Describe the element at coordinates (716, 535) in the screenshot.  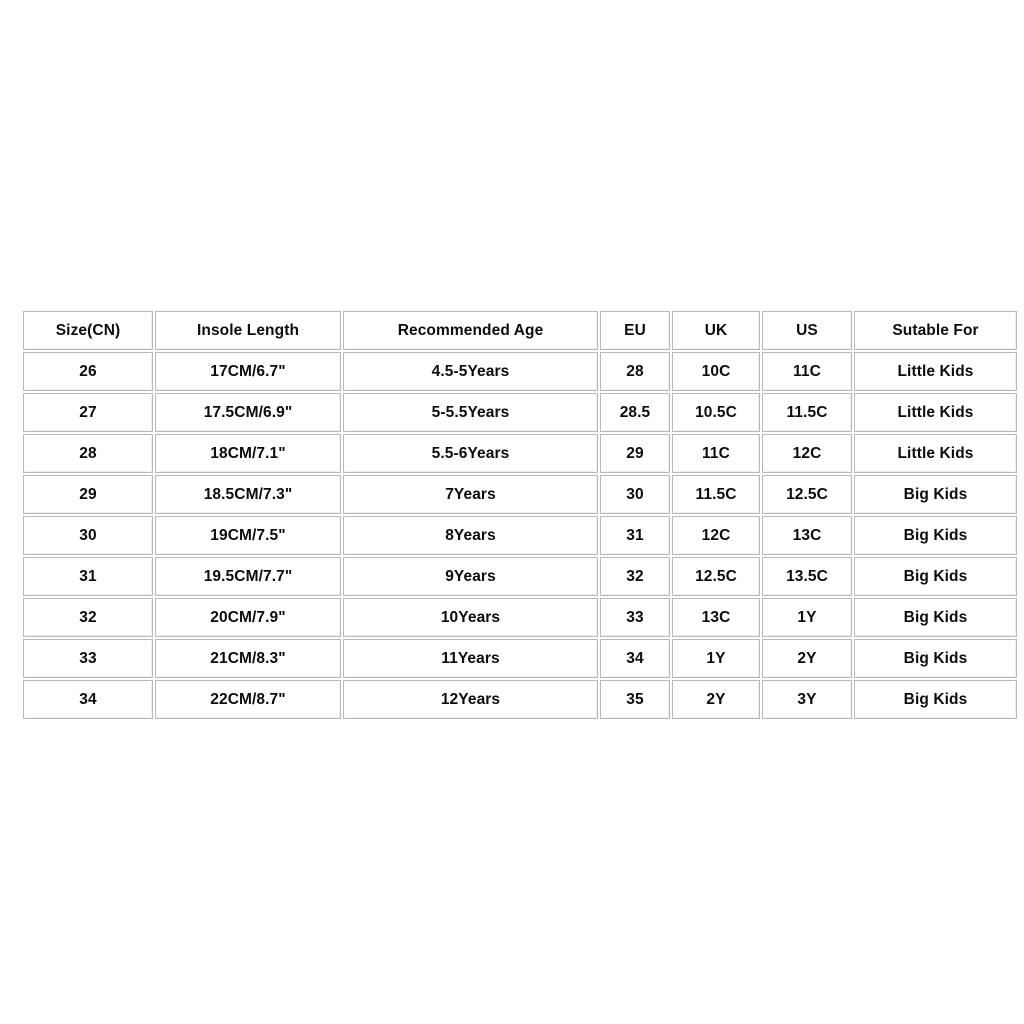
I see `cell-uk: 12C` at that location.